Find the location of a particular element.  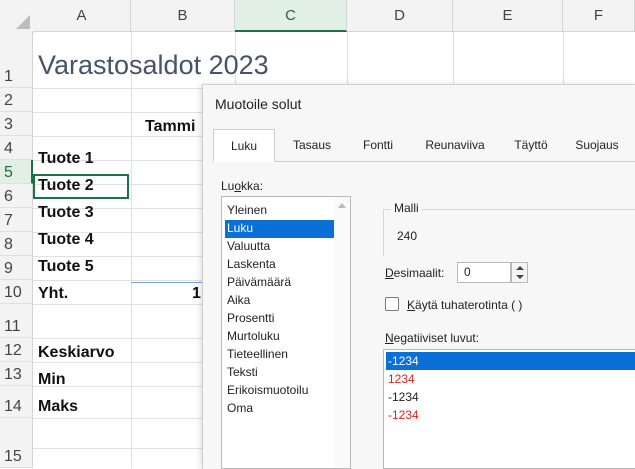

row-header-12: 12 is located at coordinates (16, 350).